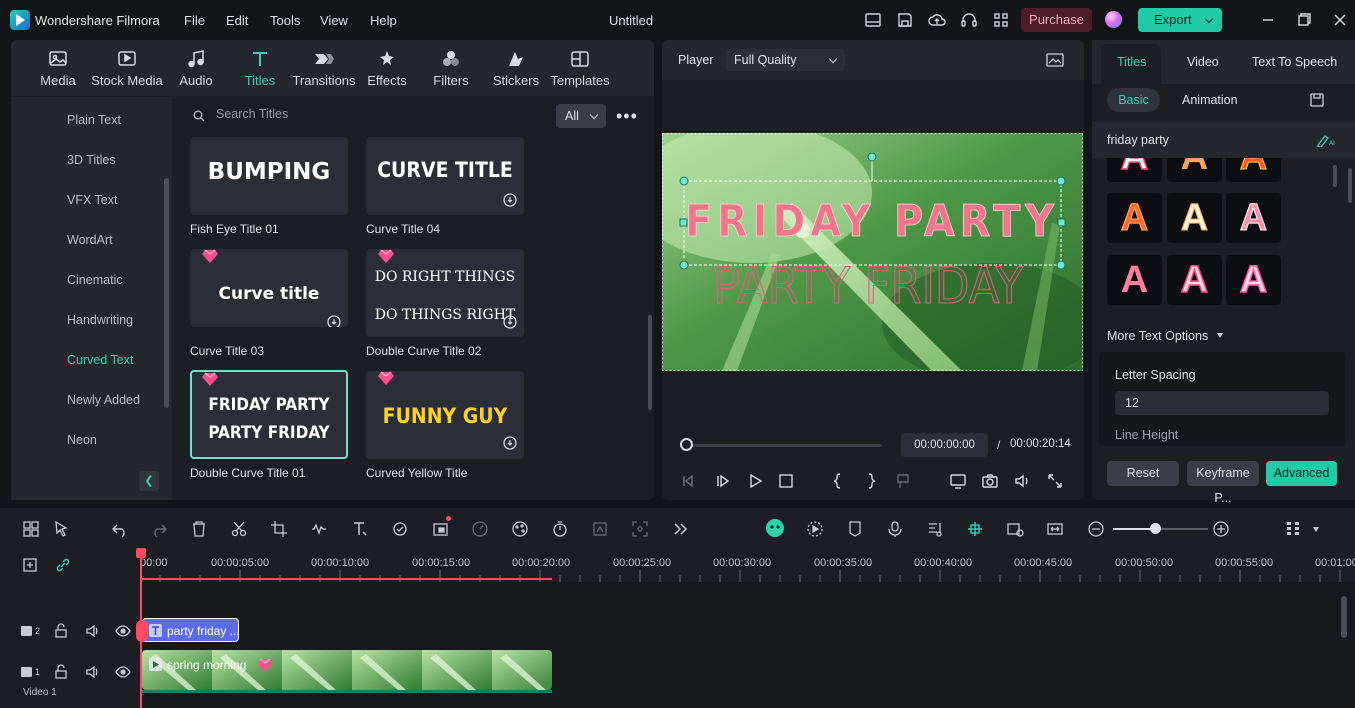  Describe the element at coordinates (1165, 336) in the screenshot. I see `more-text-options-toggle: More Text Options` at that location.